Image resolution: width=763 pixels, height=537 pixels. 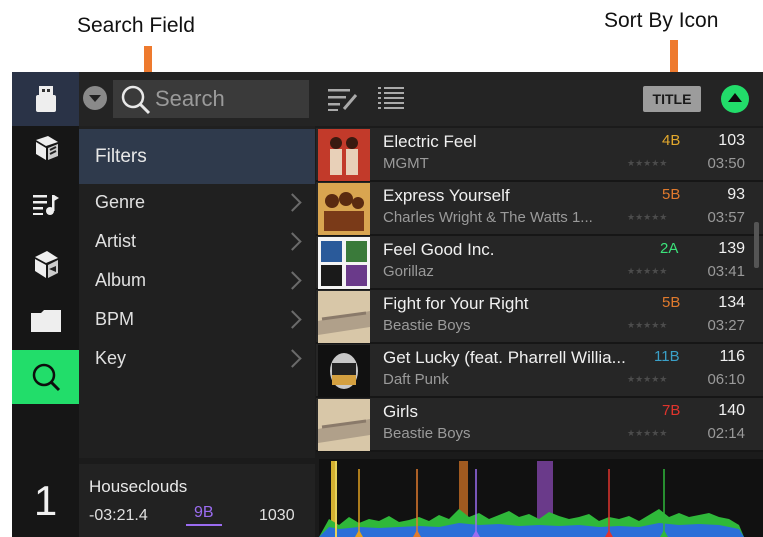 What do you see at coordinates (731, 410) in the screenshot?
I see `track-bpm: 140` at bounding box center [731, 410].